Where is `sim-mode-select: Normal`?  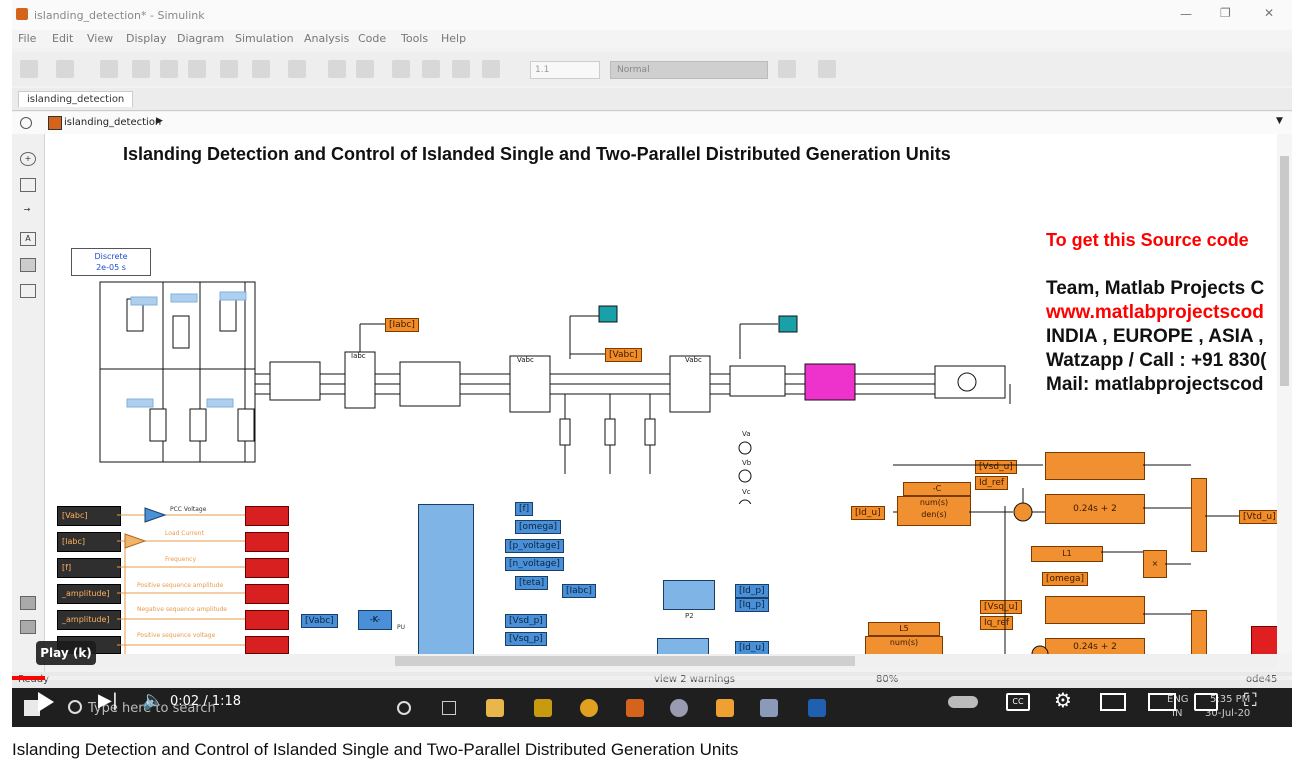
sim-mode-select: Normal is located at coordinates (689, 70).